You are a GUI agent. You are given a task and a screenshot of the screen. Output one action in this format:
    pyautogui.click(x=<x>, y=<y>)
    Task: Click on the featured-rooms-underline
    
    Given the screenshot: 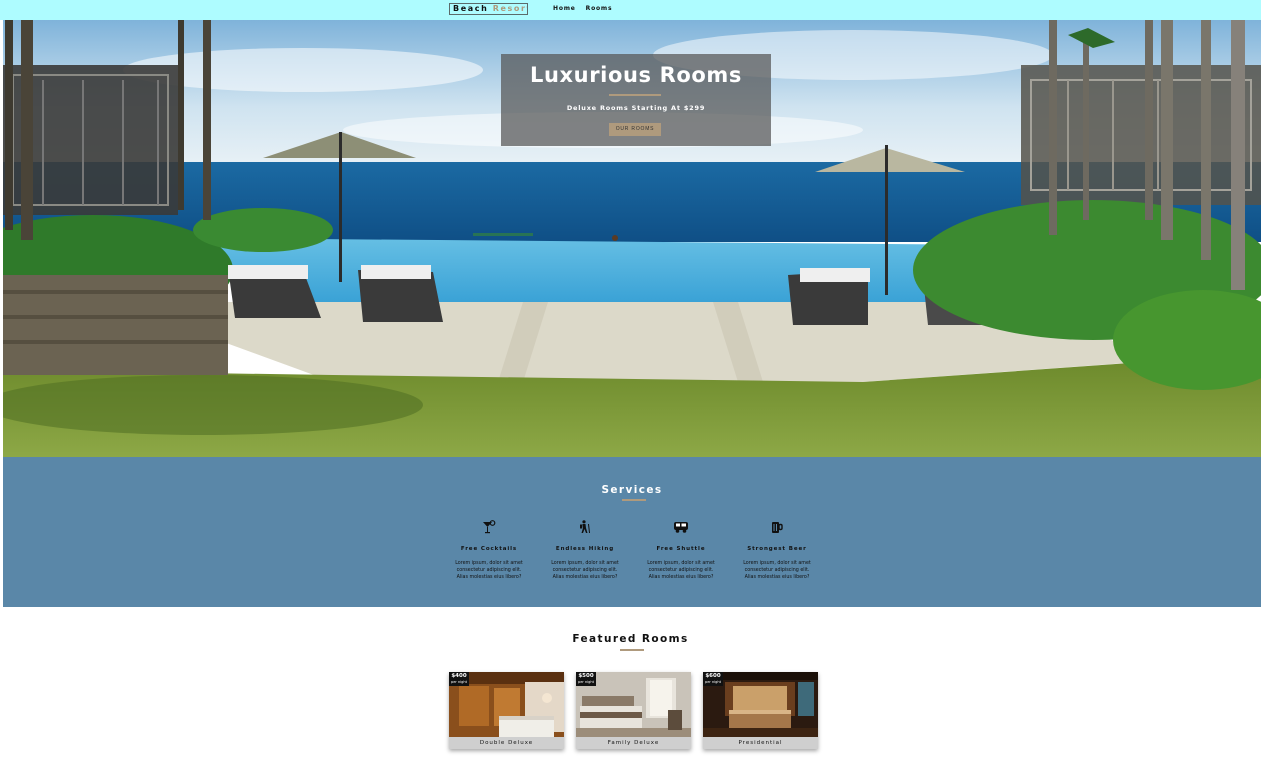 What is the action you would take?
    pyautogui.click(x=632, y=650)
    